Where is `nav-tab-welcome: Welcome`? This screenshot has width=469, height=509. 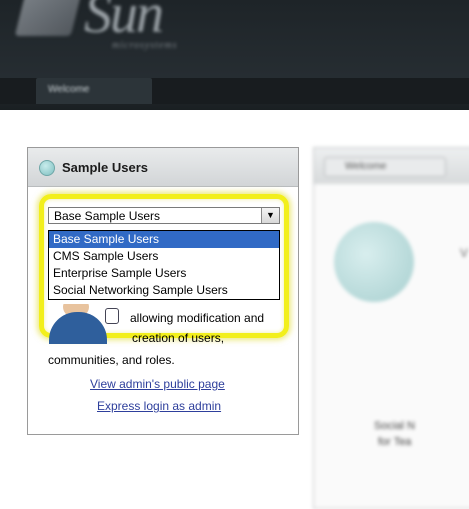
nav-tab-welcome: Welcome is located at coordinates (94, 91).